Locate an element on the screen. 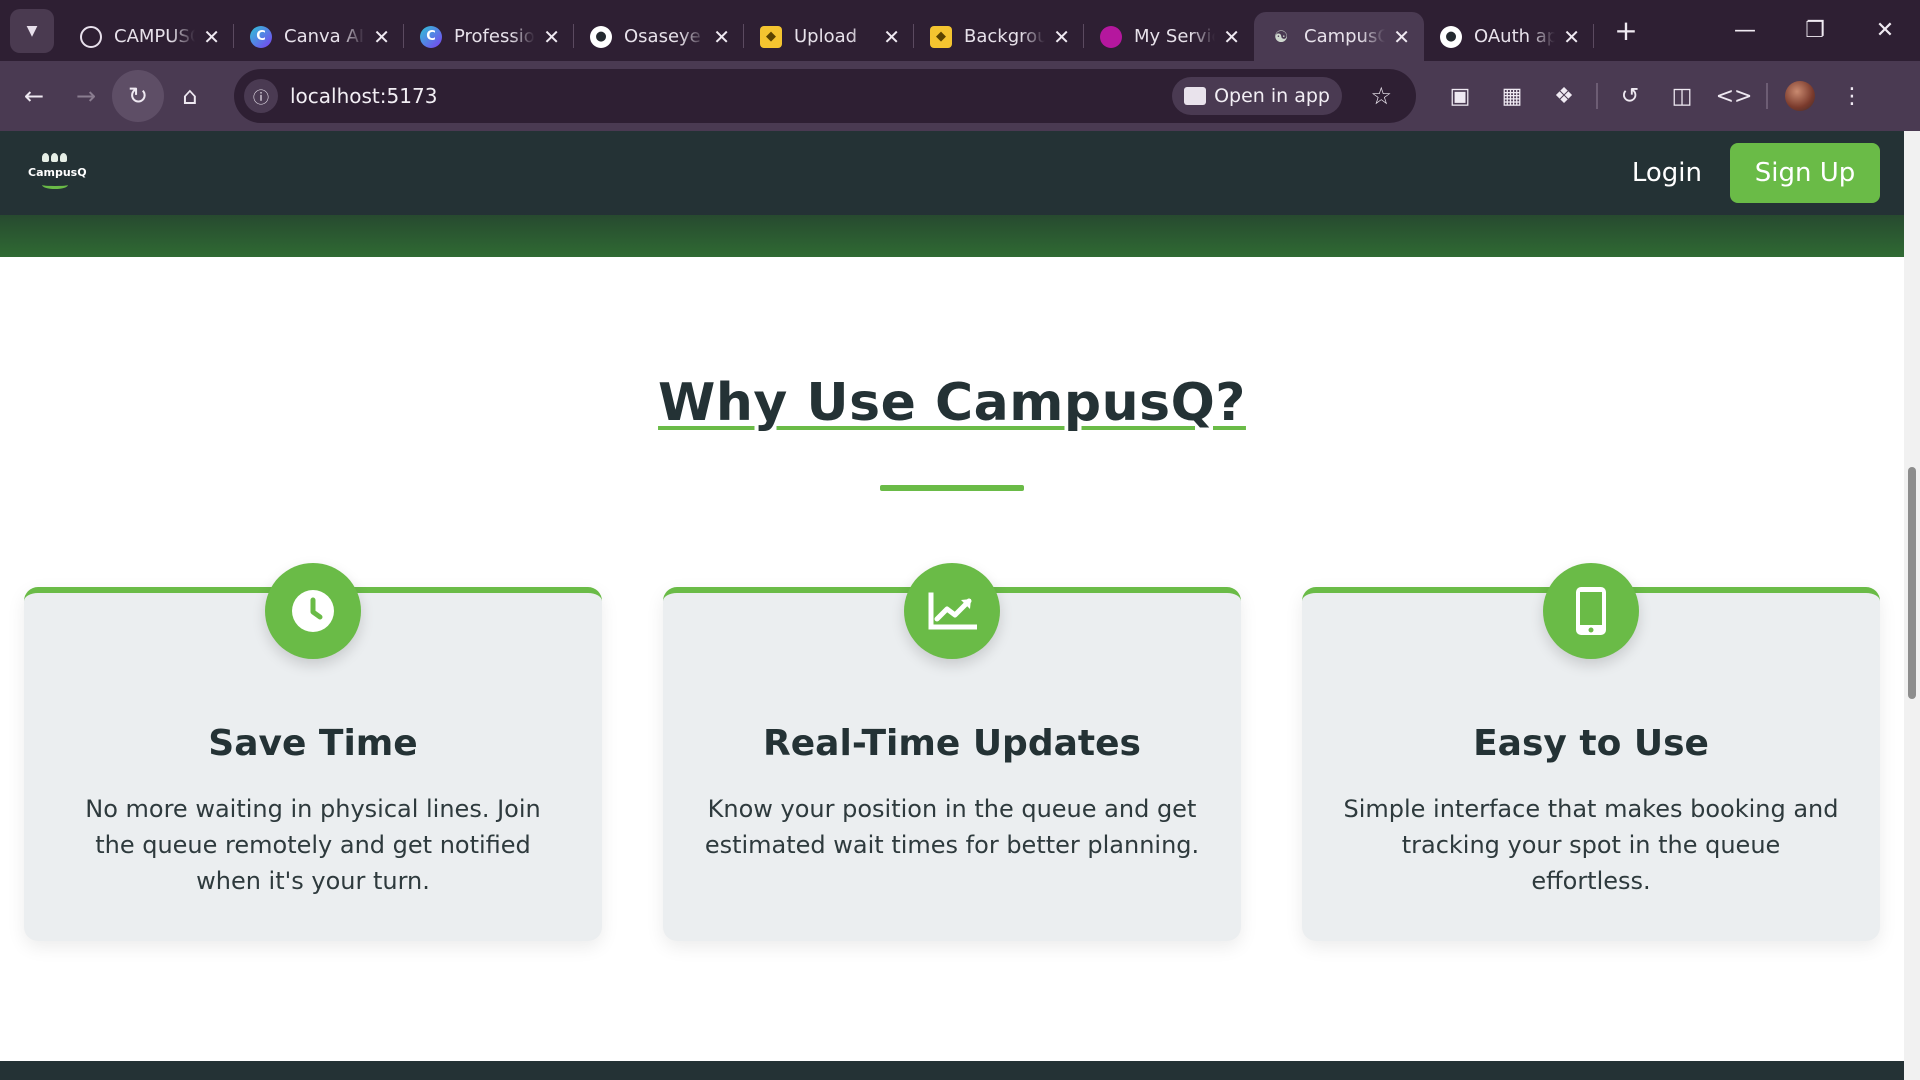 The height and width of the screenshot is (1080, 1920). browser-tab: ● OAuth apps ✕ is located at coordinates (1509, 36).